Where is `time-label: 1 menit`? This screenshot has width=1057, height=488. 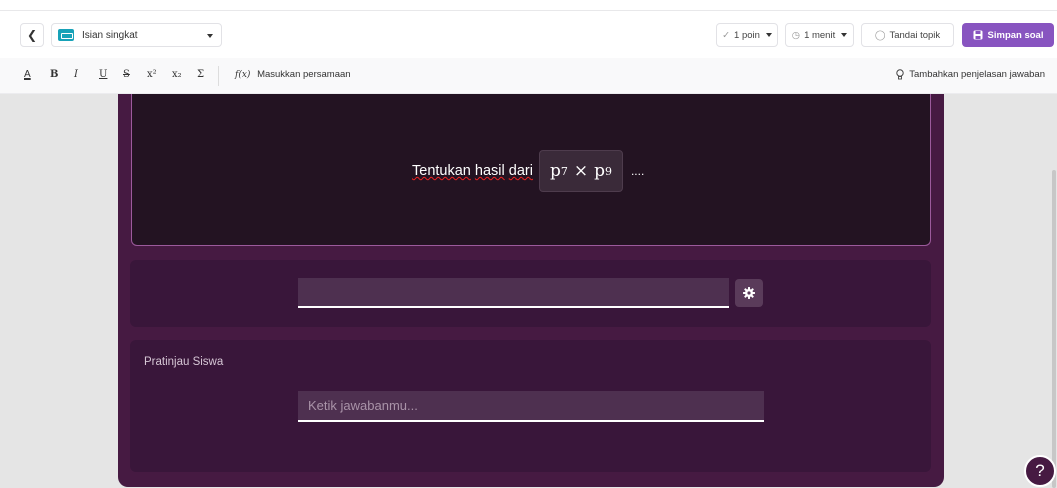 time-label: 1 menit is located at coordinates (820, 35).